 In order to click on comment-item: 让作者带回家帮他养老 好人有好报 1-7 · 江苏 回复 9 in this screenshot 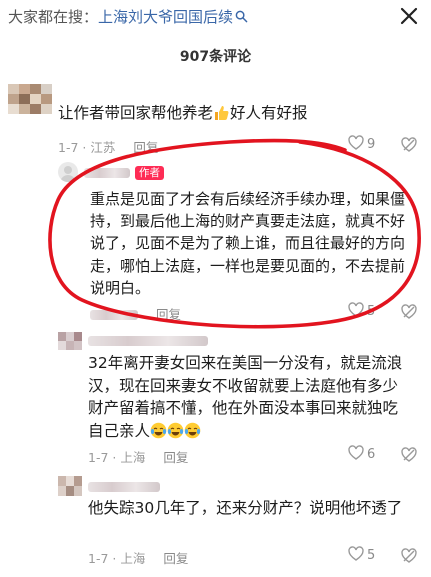, I will do `click(215, 118)`.